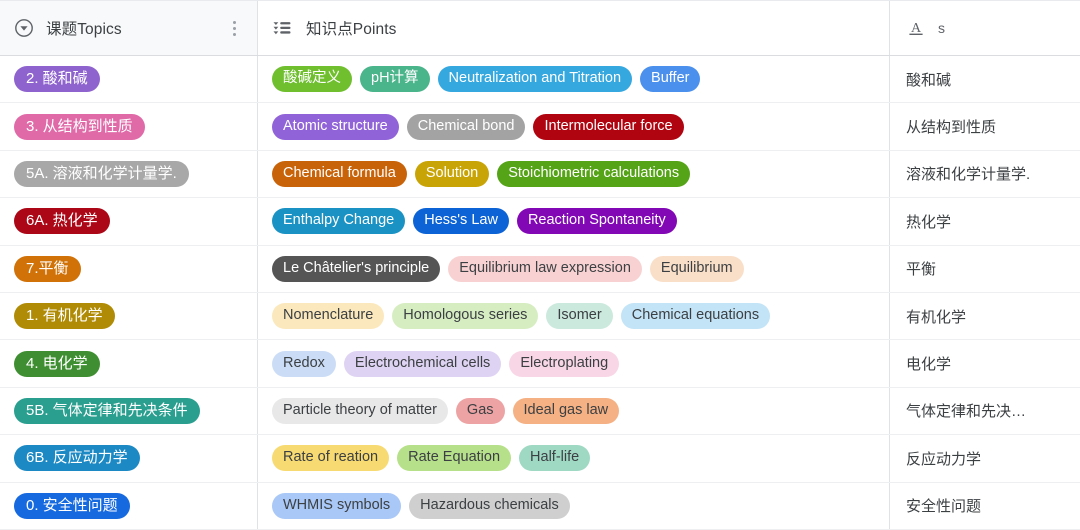 The height and width of the screenshot is (530, 1080). What do you see at coordinates (62, 221) in the screenshot?
I see `topic-chip: 6A. 热化学` at bounding box center [62, 221].